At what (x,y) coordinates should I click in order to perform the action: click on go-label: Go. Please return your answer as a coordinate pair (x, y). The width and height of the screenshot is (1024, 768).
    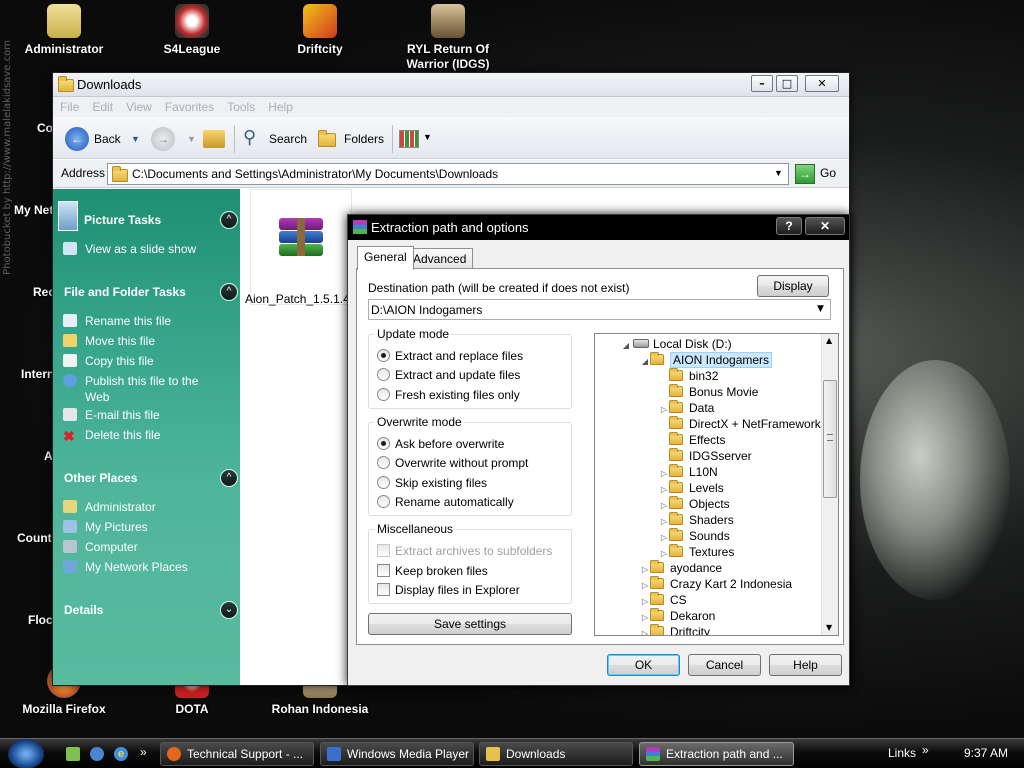
    Looking at the image, I should click on (828, 173).